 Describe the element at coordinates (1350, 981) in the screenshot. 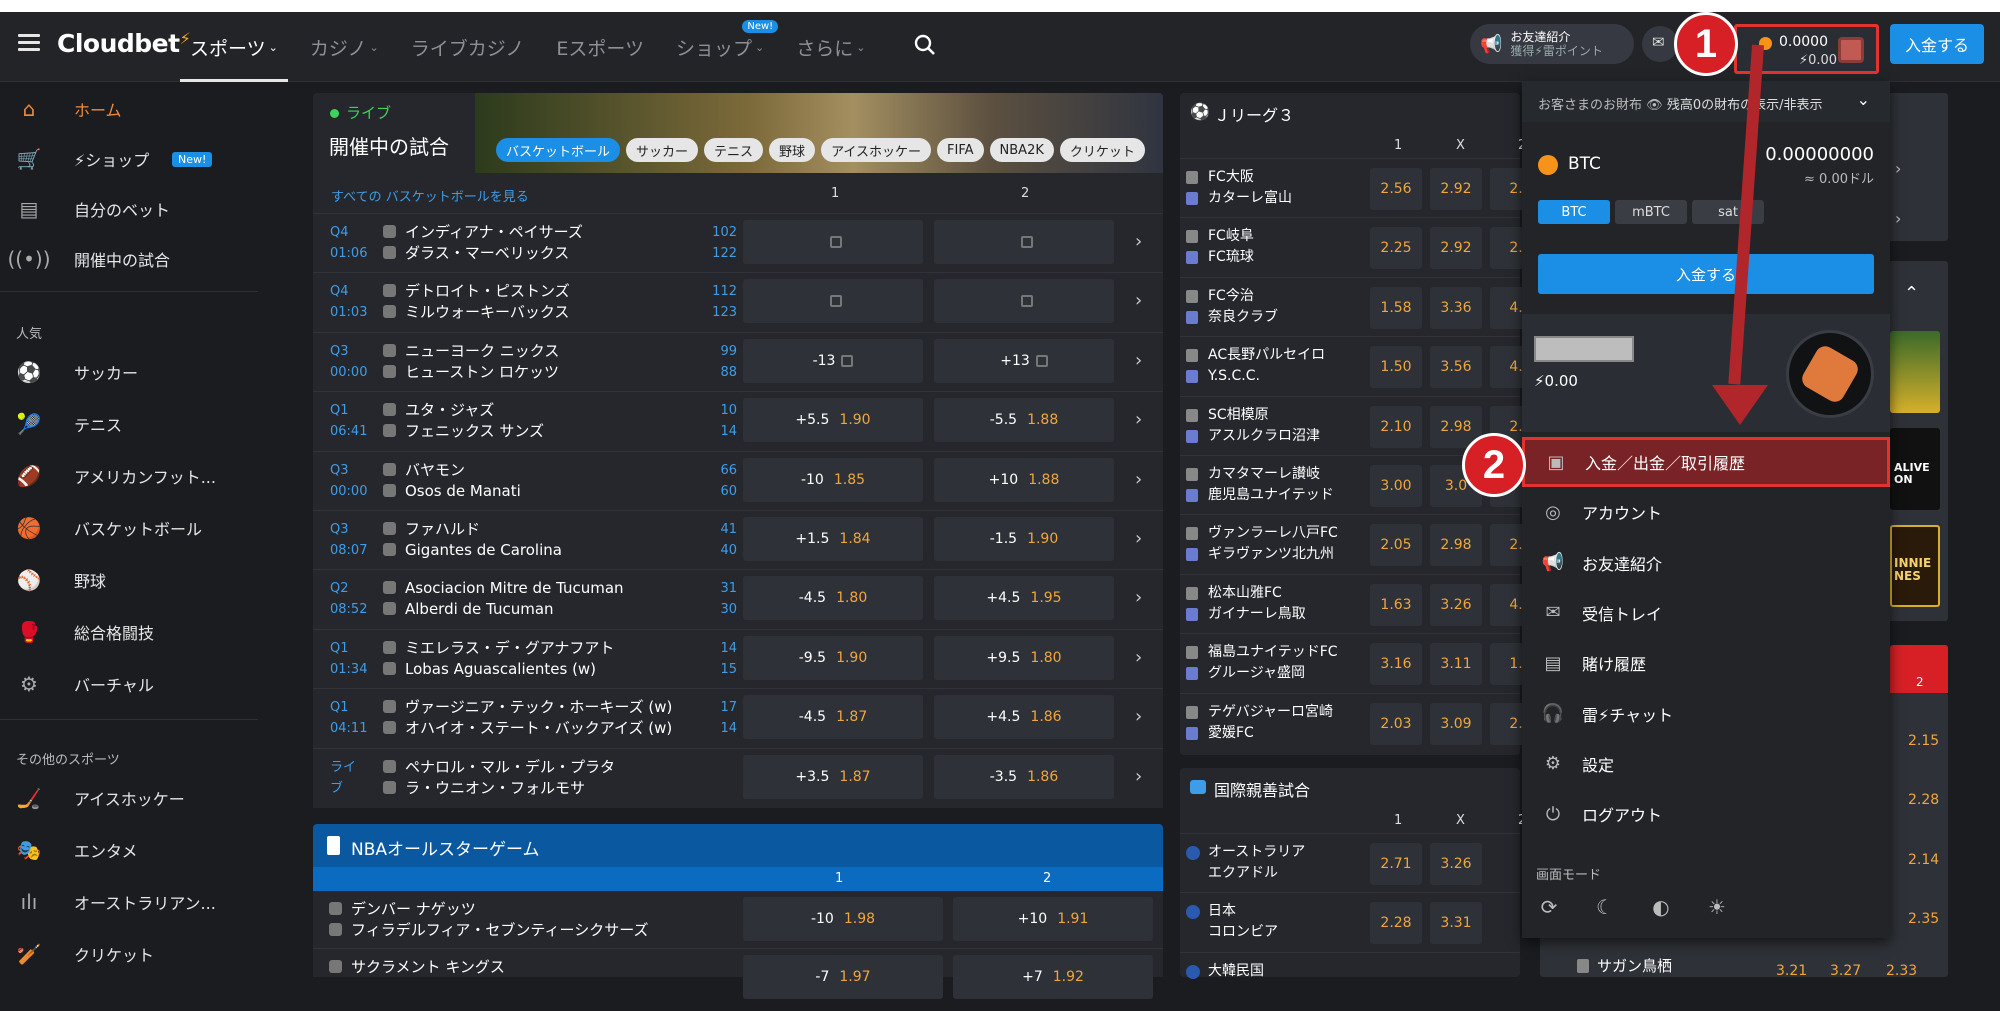

I see `match-row: 大韓民国` at that location.